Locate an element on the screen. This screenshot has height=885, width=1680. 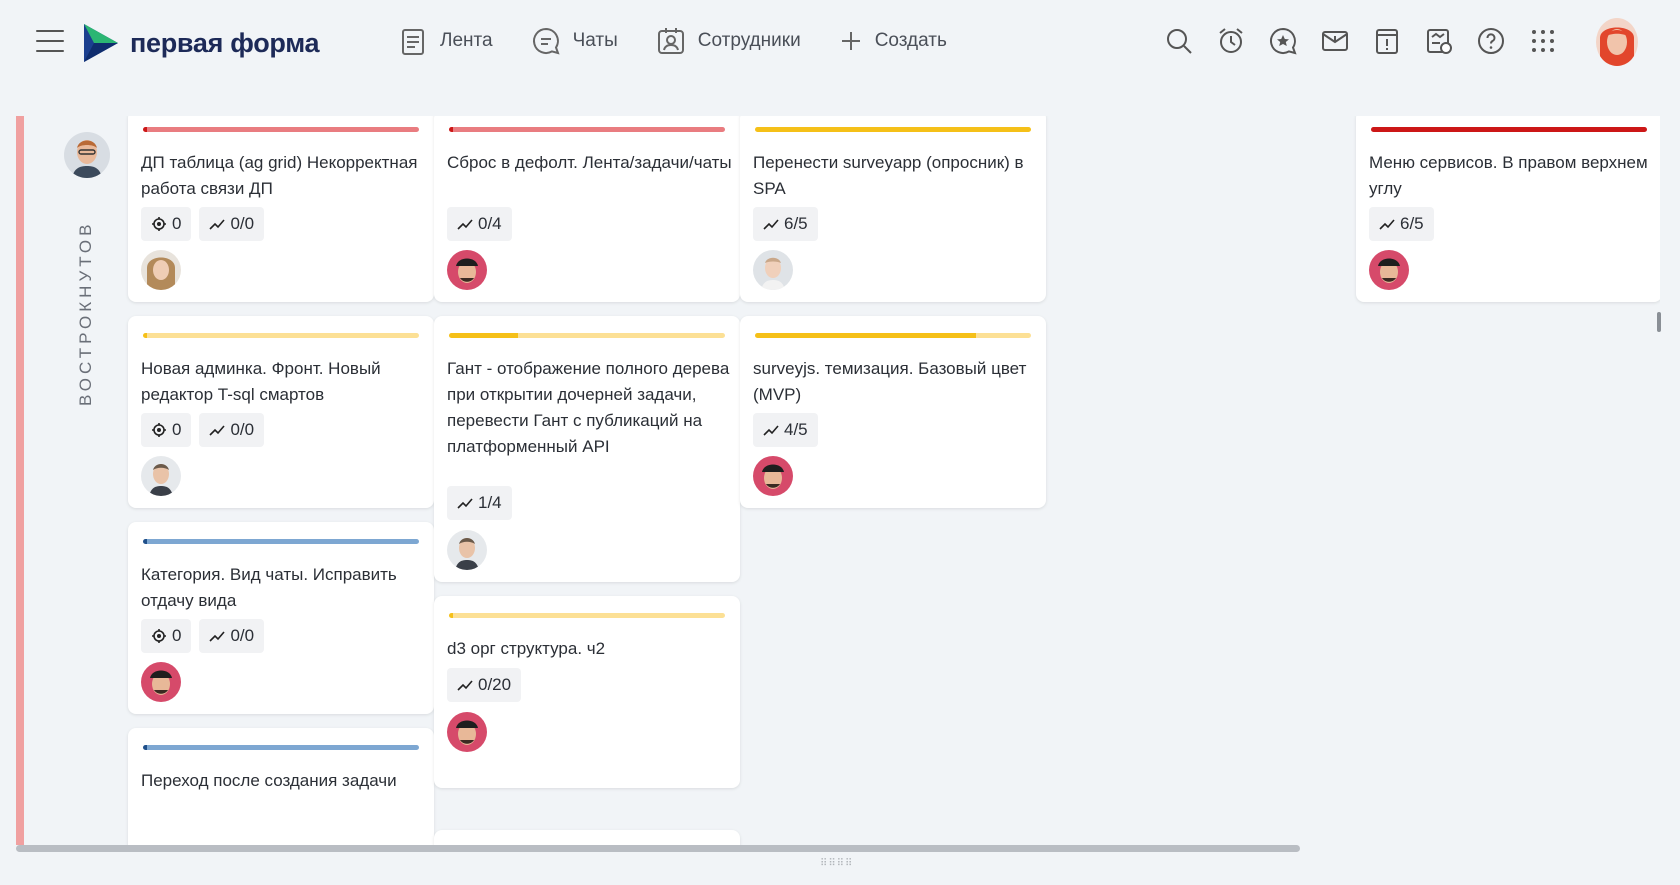
progress-value: 6/5 is located at coordinates (1412, 223).